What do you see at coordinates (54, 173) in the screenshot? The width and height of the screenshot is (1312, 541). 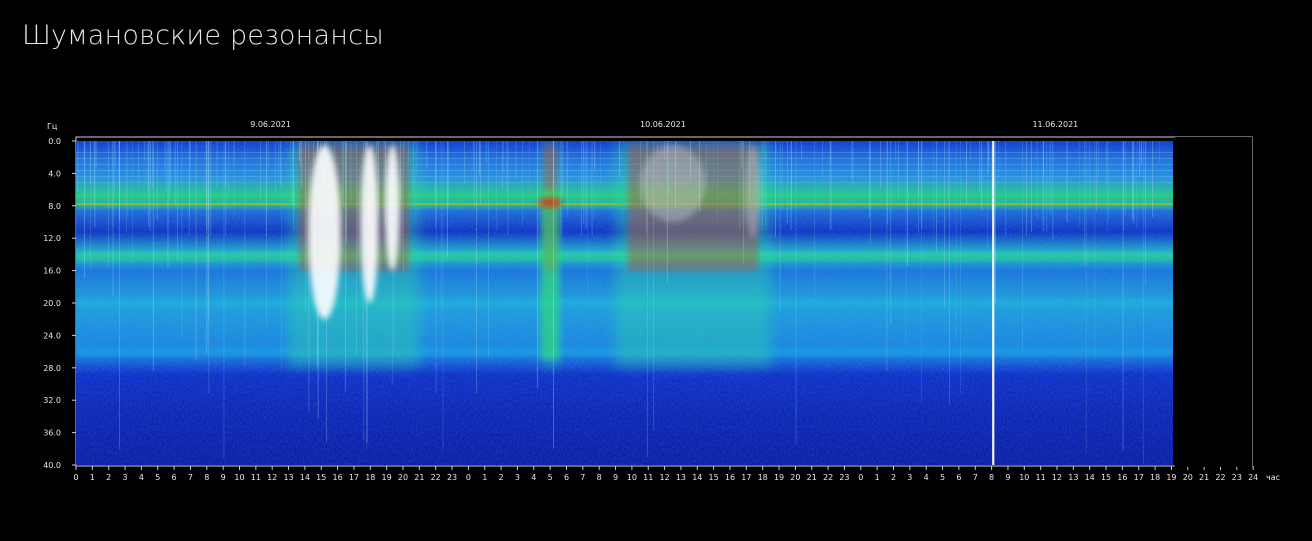 I see `y-tick-label: 4.0` at bounding box center [54, 173].